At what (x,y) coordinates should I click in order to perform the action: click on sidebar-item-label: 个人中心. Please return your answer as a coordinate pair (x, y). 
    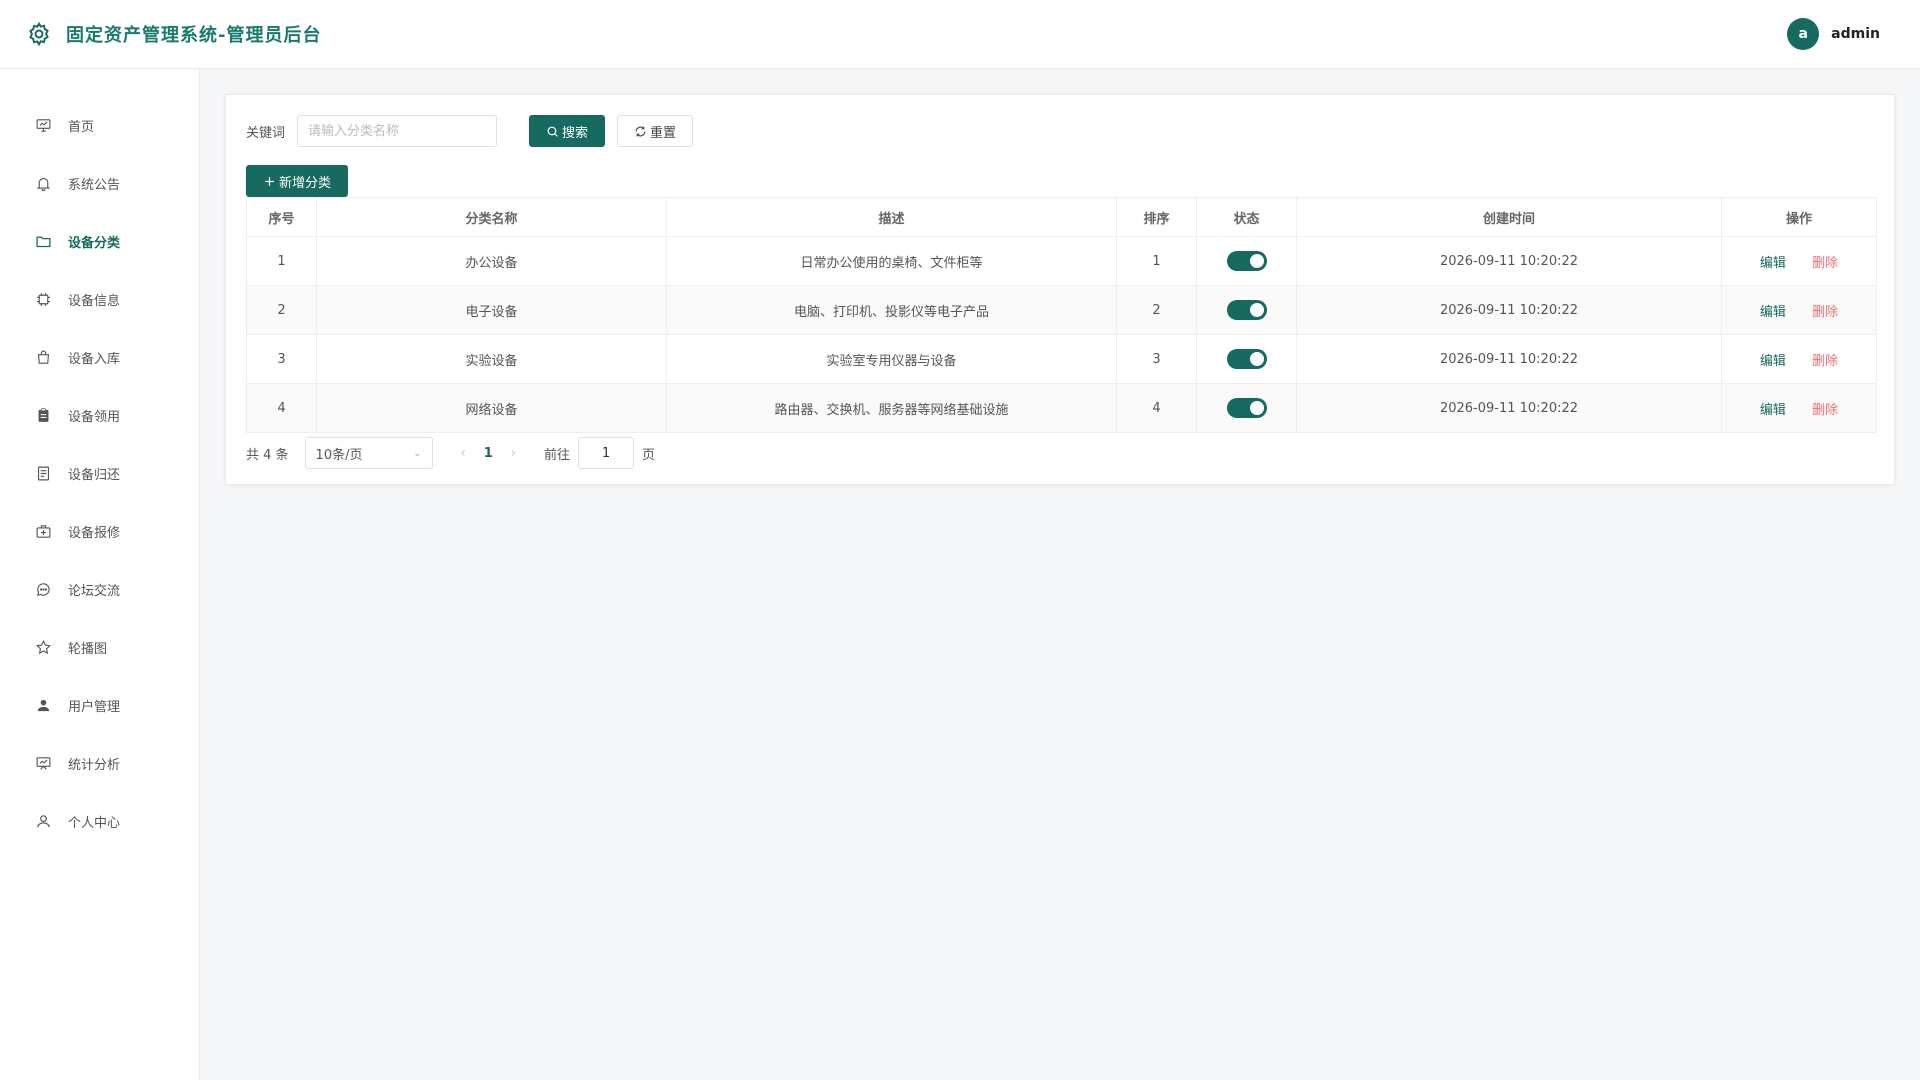
    Looking at the image, I should click on (94, 823).